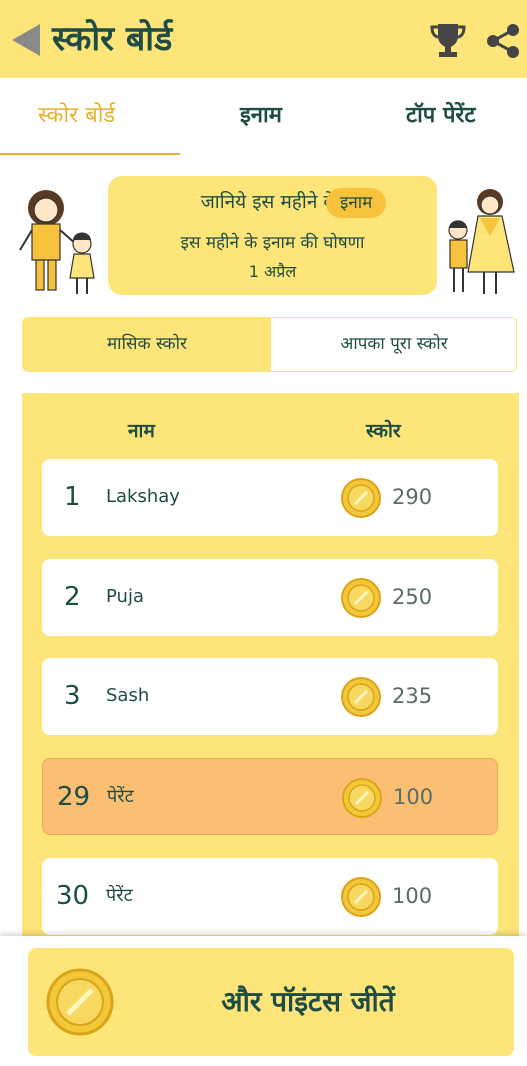 This screenshot has height=1066, width=527. I want to click on earn-more-points-label: और पॉइंटस जीतें, so click(308, 1001).